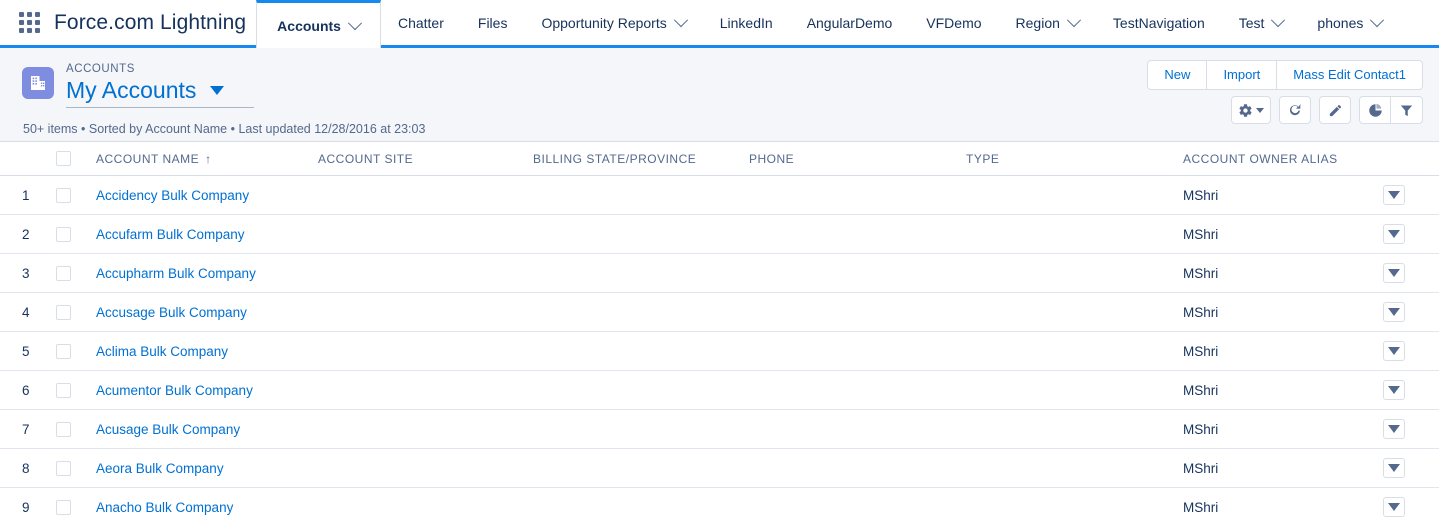  I want to click on table-row: 9 Anacho Bulk Company MShri, so click(719, 504).